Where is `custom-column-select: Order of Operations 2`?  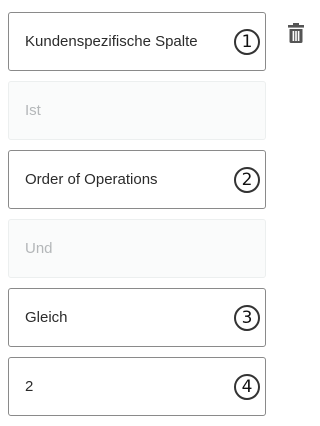 custom-column-select: Order of Operations 2 is located at coordinates (137, 179).